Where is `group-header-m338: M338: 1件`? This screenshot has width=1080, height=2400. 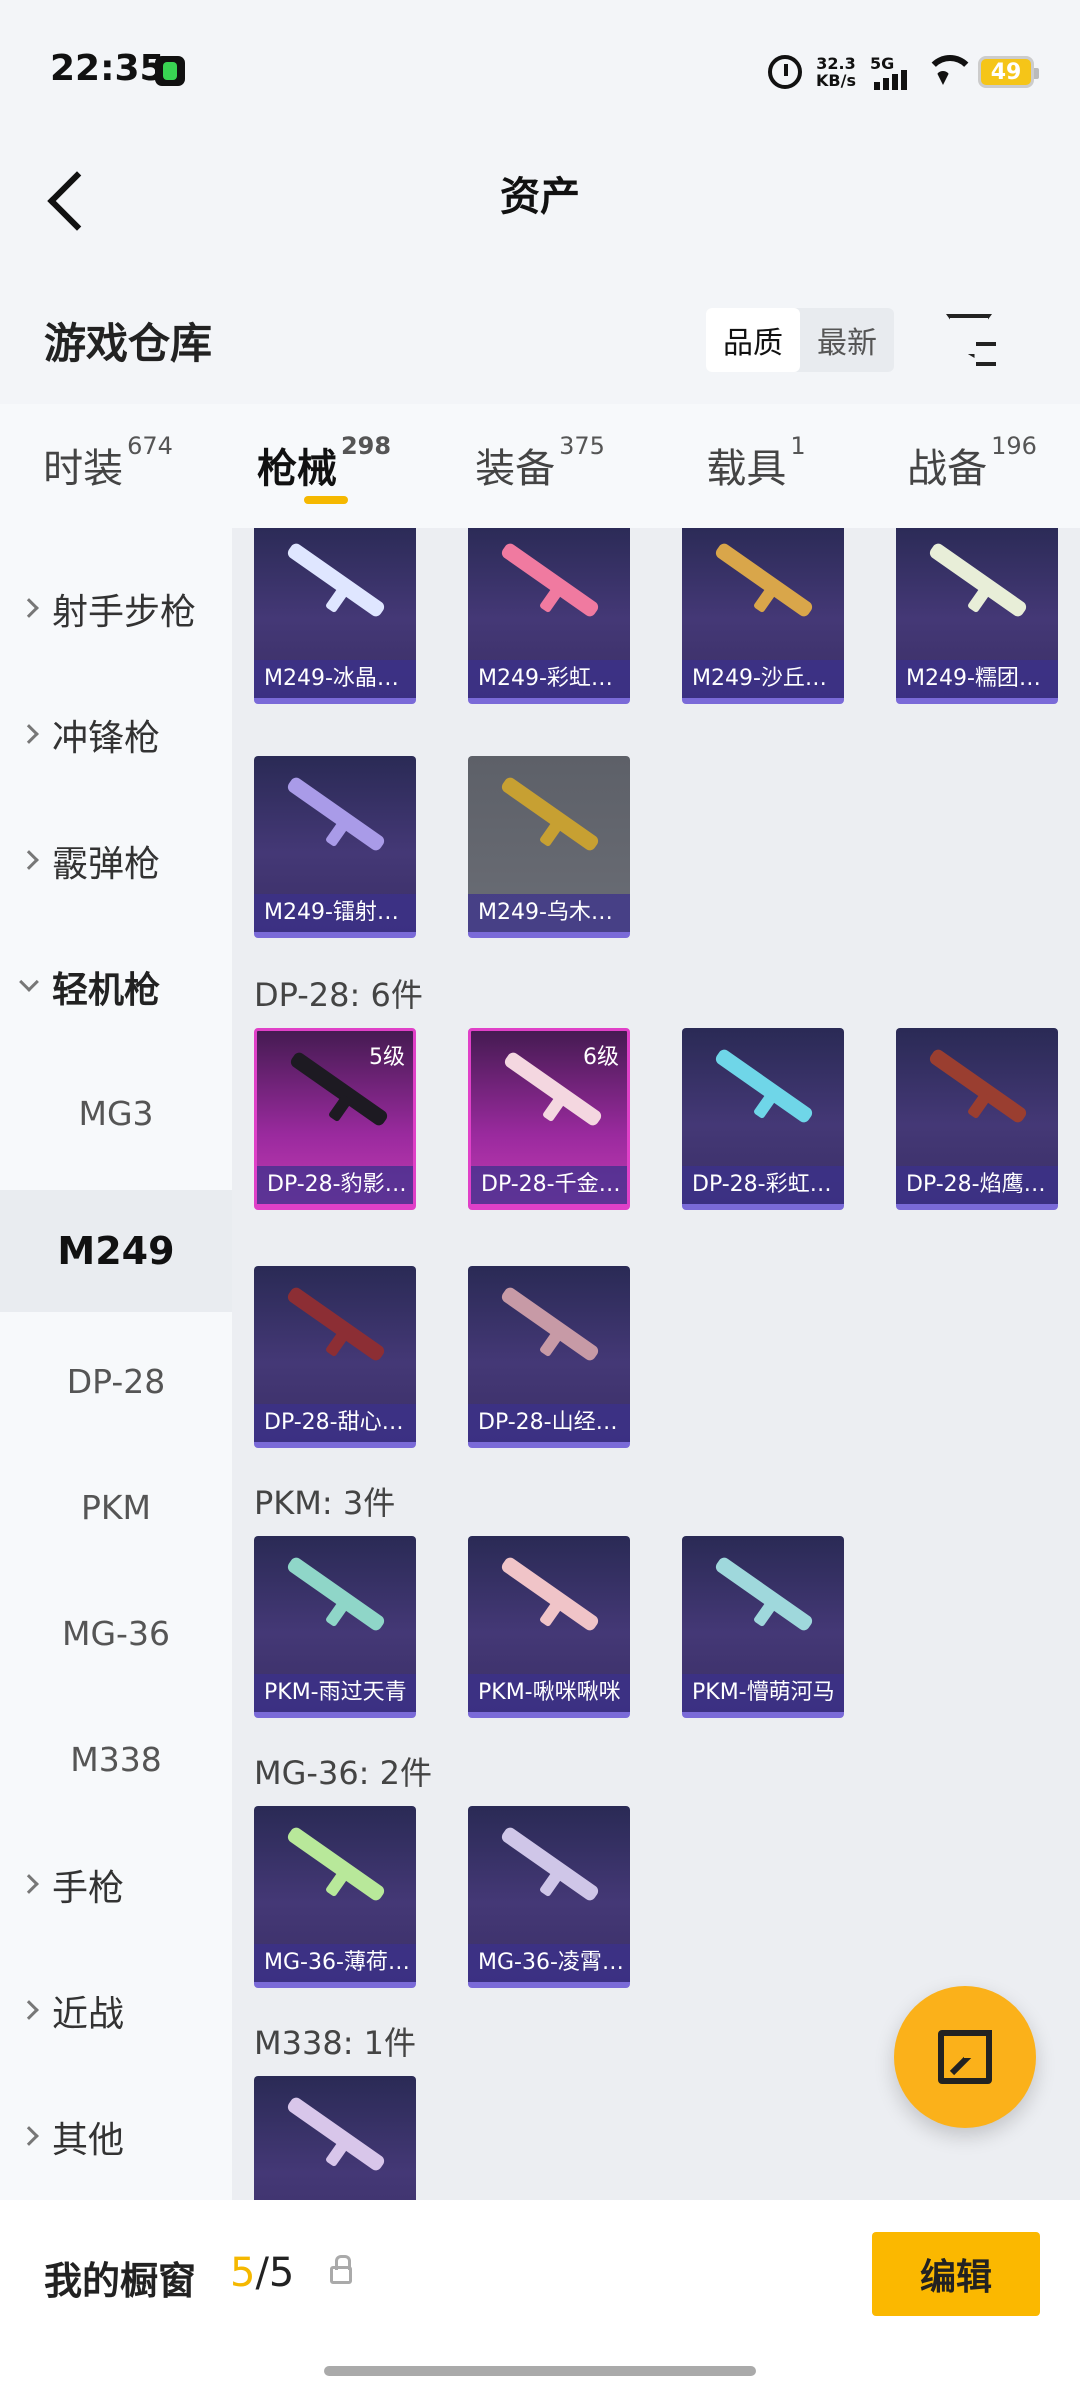
group-header-m338: M338: 1件 is located at coordinates (335, 2043).